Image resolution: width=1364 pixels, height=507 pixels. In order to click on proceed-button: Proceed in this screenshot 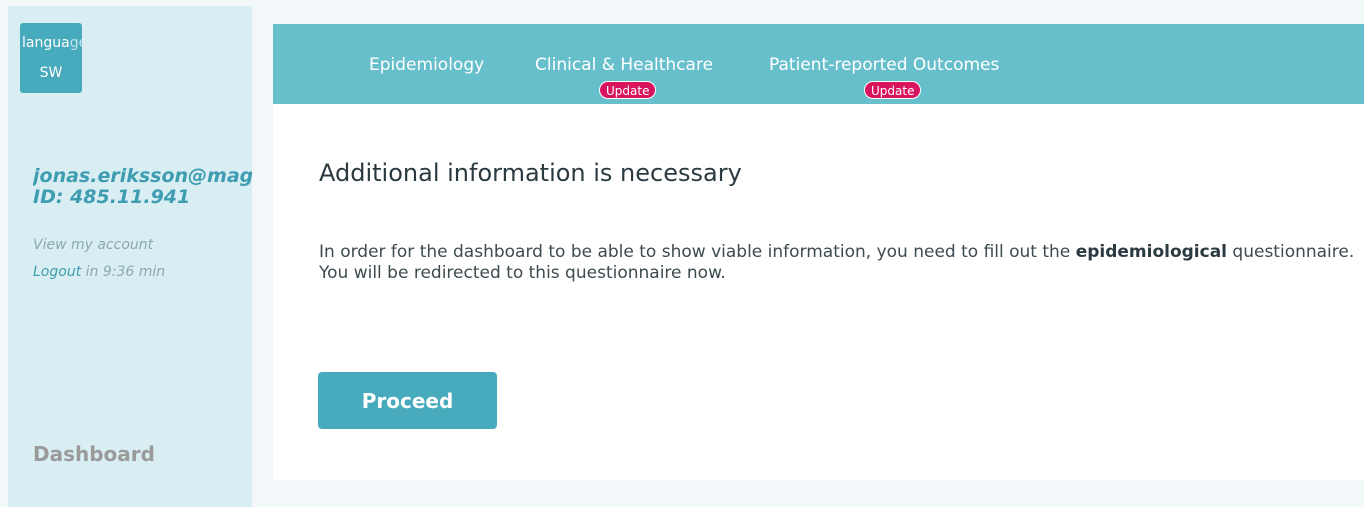, I will do `click(407, 400)`.